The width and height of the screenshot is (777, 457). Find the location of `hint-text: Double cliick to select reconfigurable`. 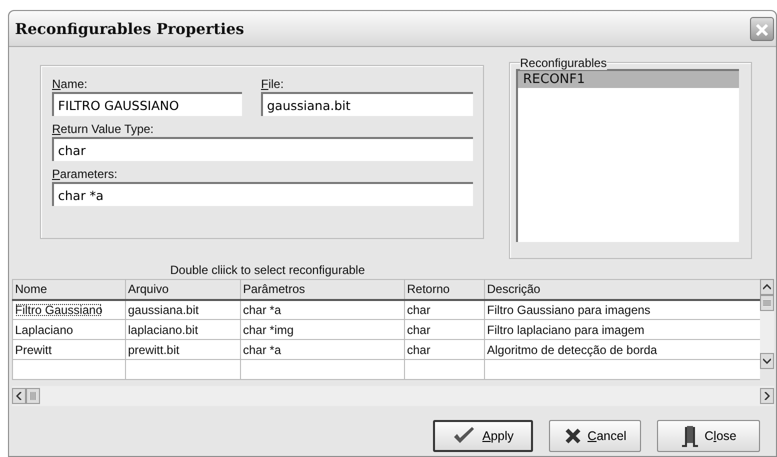

hint-text: Double cliick to select reconfigurable is located at coordinates (267, 270).